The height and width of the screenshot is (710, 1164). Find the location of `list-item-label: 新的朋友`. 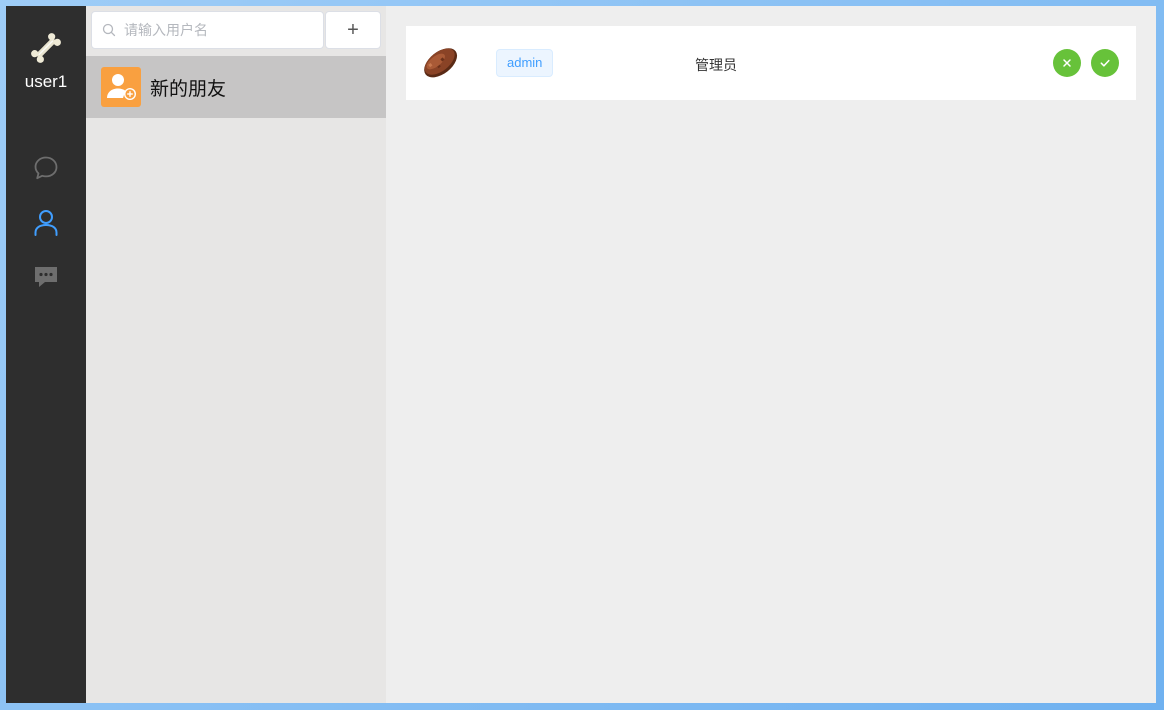

list-item-label: 新的朋友 is located at coordinates (188, 89).